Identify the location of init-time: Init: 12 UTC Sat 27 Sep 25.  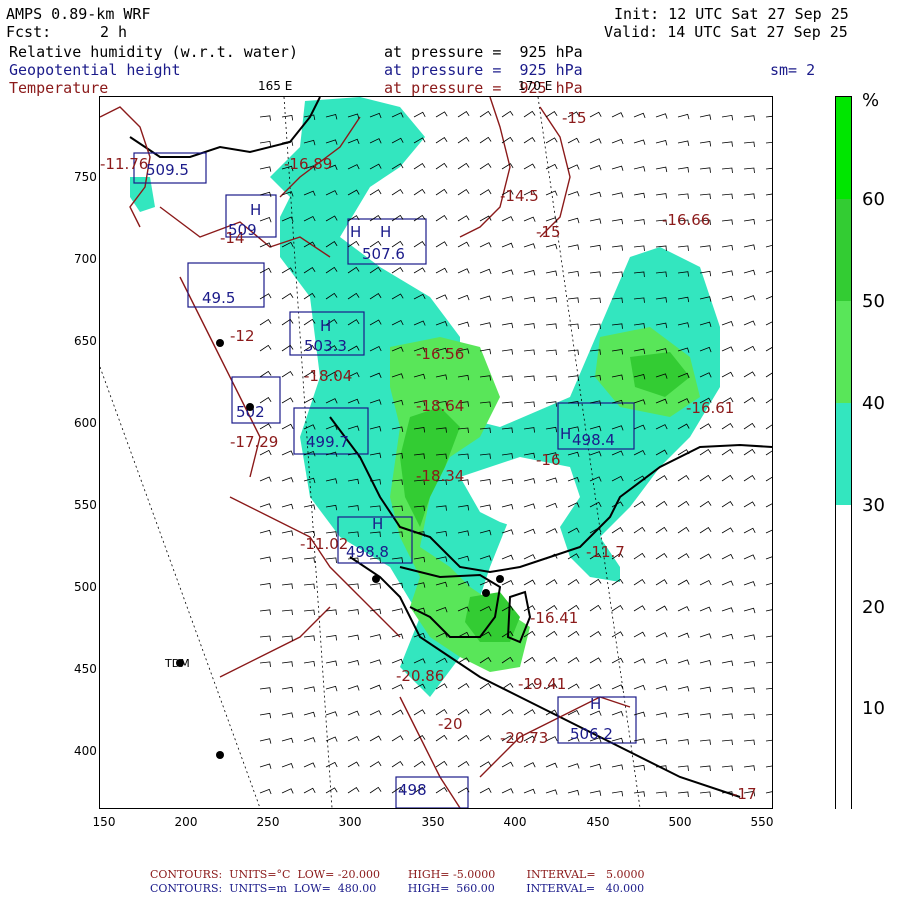
(731, 14).